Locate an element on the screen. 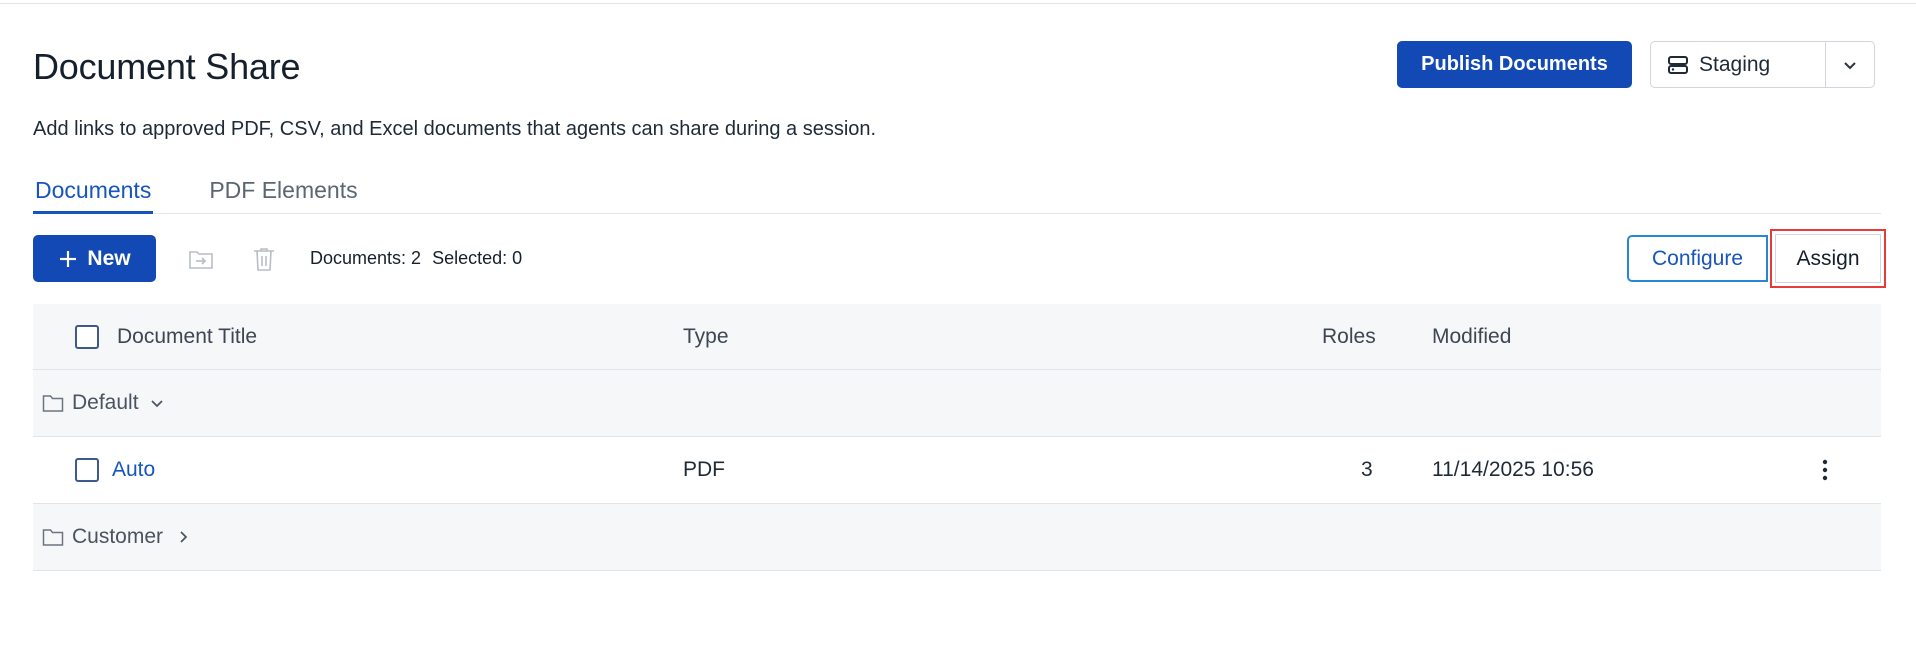 The image size is (1916, 646). select-all-checkbox is located at coordinates (87, 336).